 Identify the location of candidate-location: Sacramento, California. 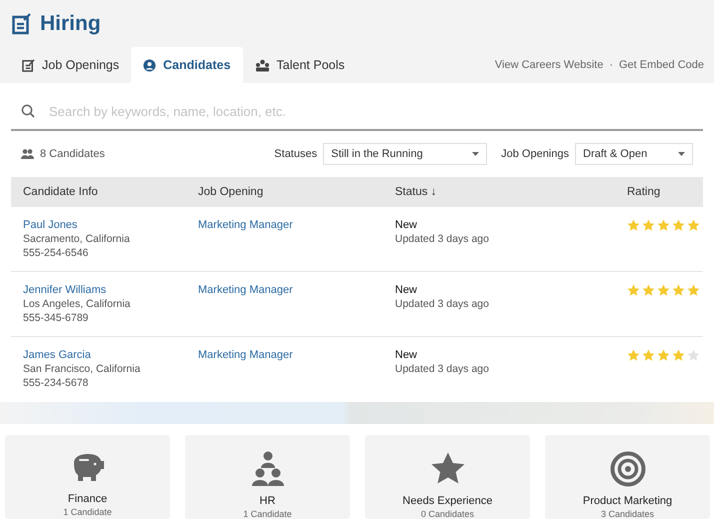
(77, 239).